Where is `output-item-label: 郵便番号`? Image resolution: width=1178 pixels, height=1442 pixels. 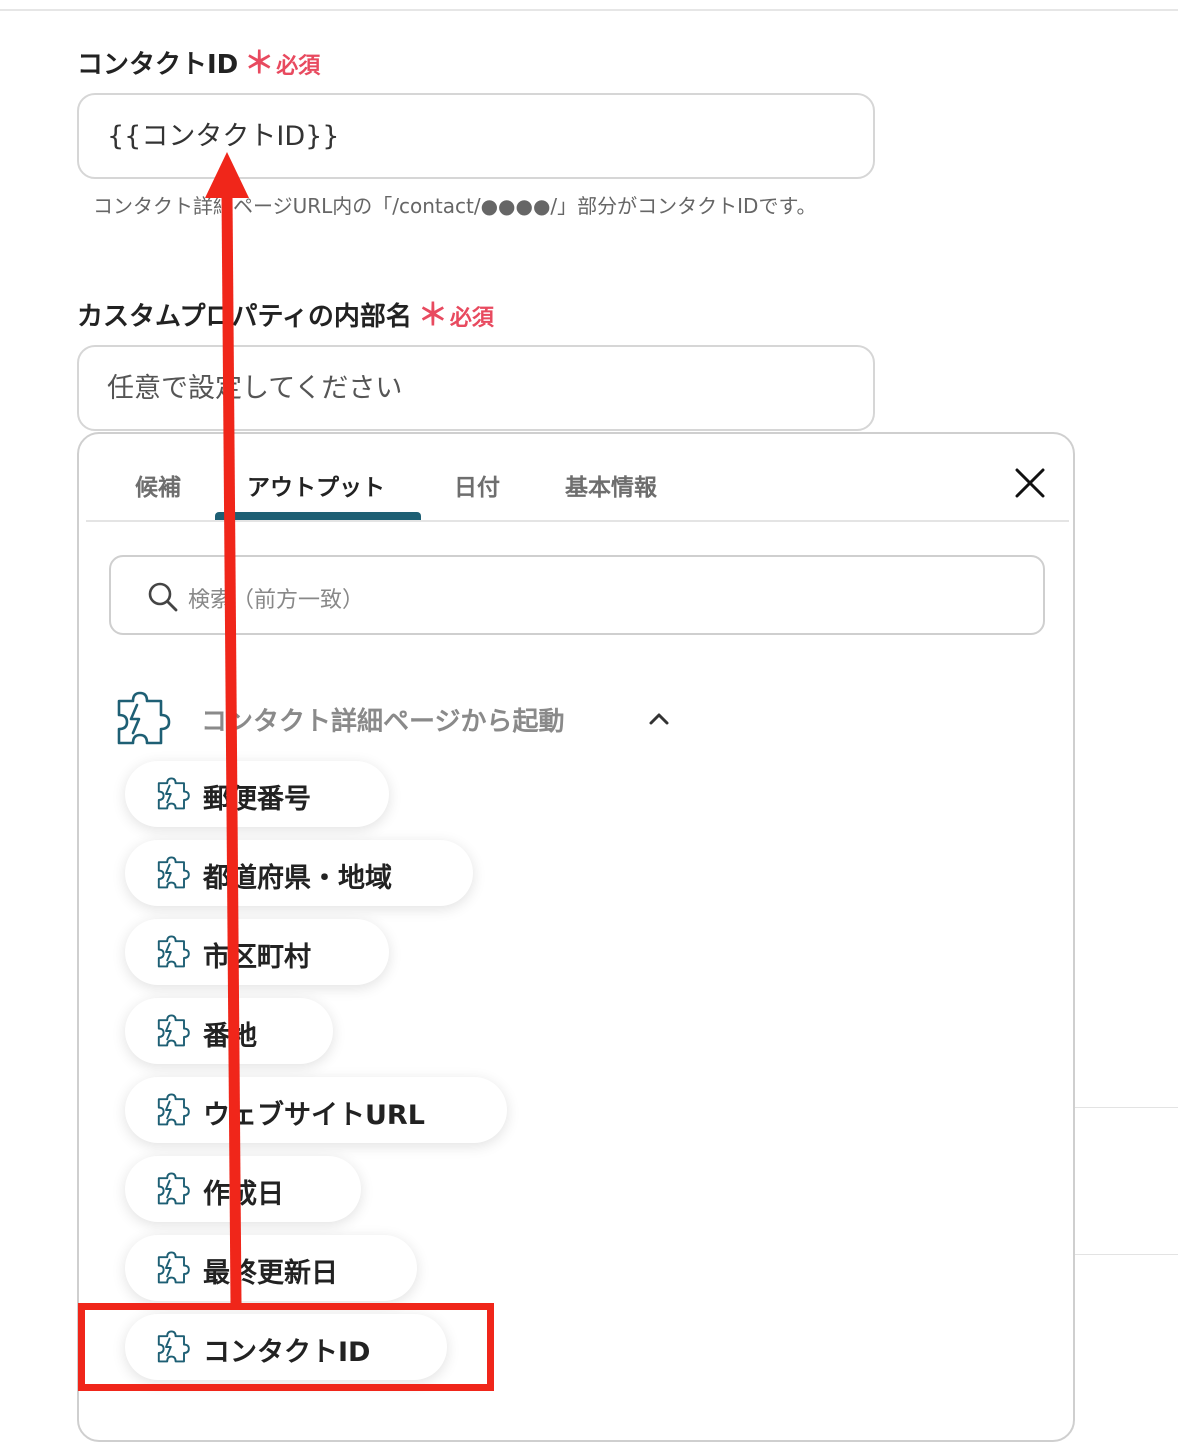
output-item-label: 郵便番号 is located at coordinates (257, 799).